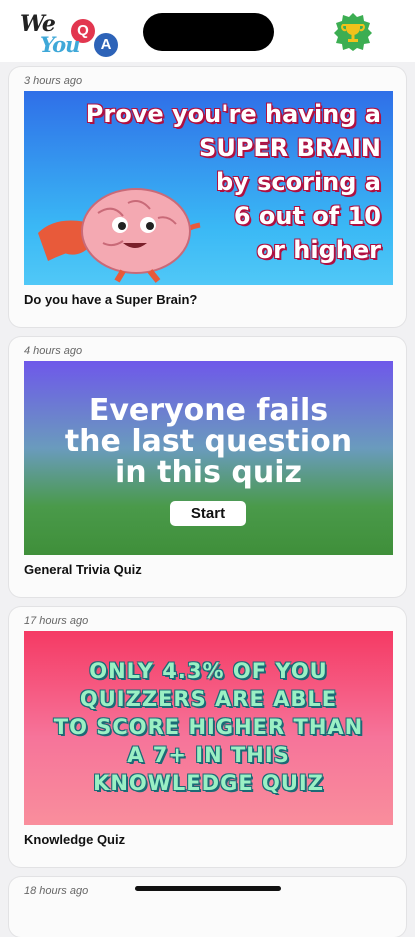 Image resolution: width=415 pixels, height=937 pixels. What do you see at coordinates (83, 569) in the screenshot?
I see `quiz-title: General Trivia Quiz` at bounding box center [83, 569].